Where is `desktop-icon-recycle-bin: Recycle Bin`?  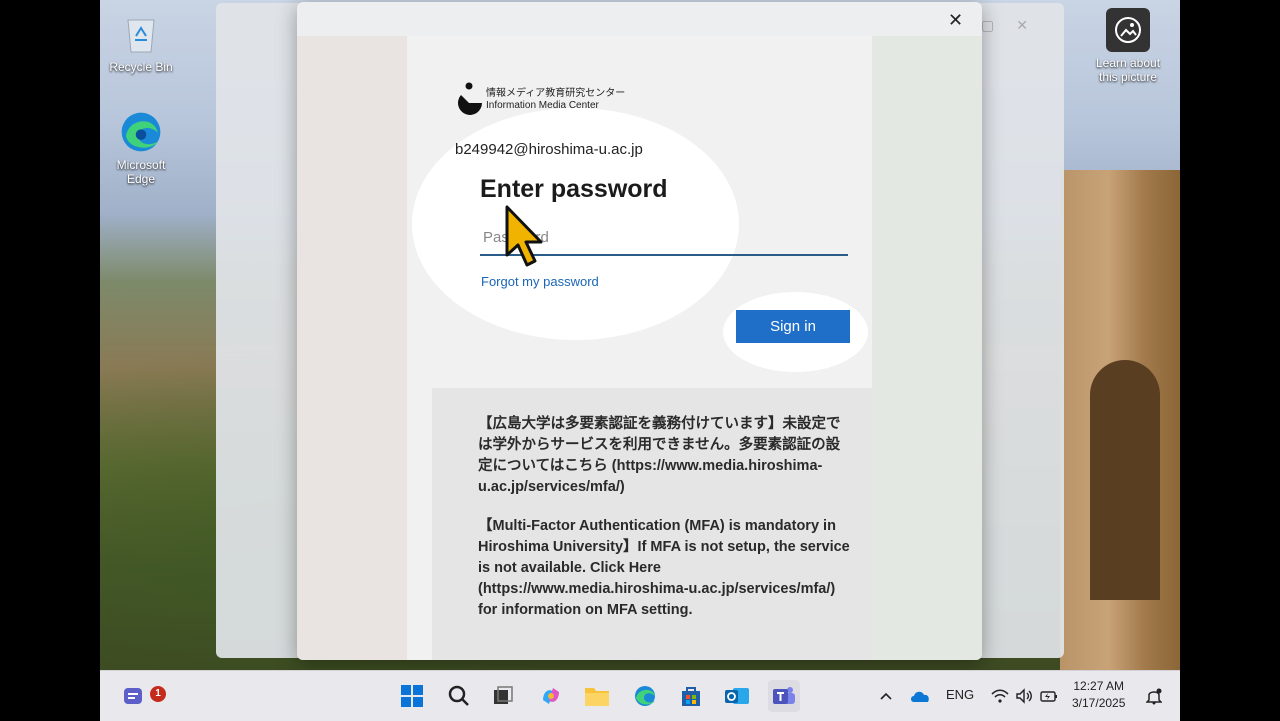 desktop-icon-recycle-bin: Recycle Bin is located at coordinates (141, 43).